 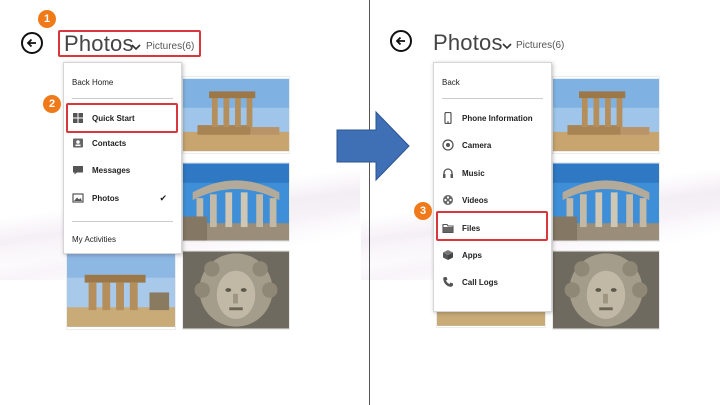 I want to click on step-badge-1: 1, so click(x=47, y=19).